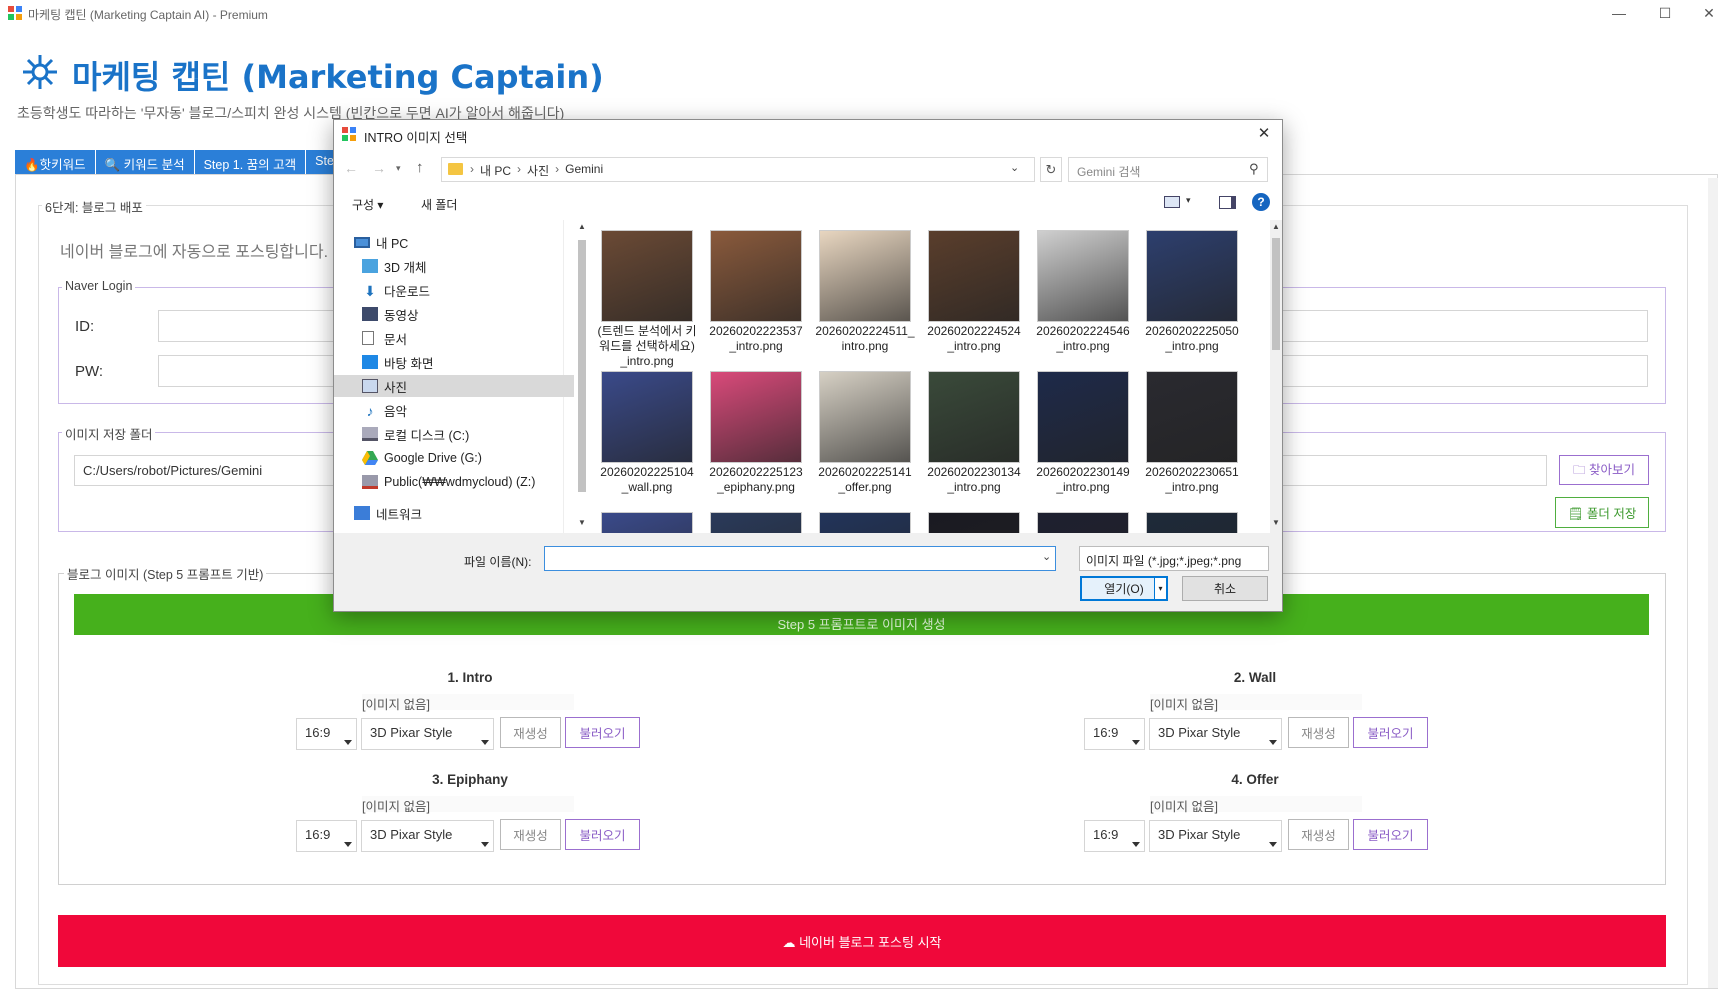  What do you see at coordinates (1083, 292) in the screenshot?
I see `file-item: 20260202224546_intro.png` at bounding box center [1083, 292].